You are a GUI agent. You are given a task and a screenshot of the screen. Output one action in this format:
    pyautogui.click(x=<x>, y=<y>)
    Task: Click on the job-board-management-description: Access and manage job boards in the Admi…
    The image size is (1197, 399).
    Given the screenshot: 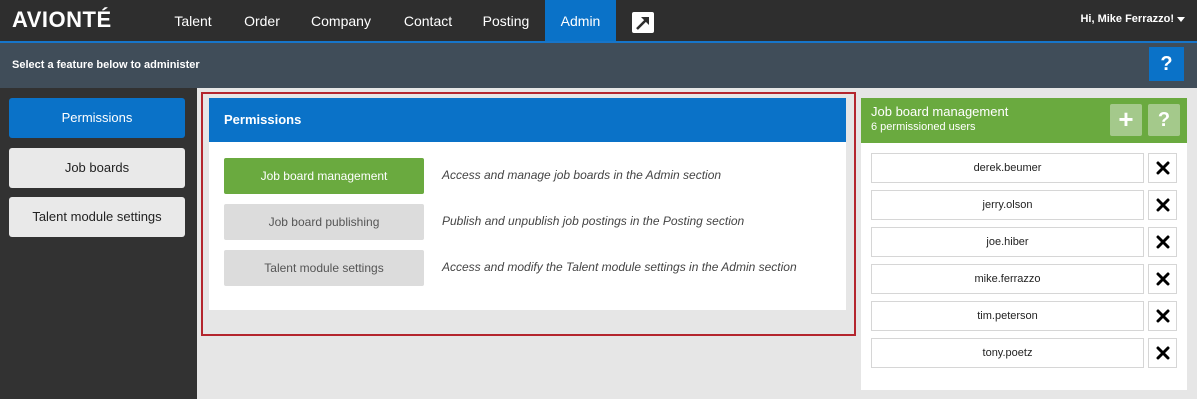 What is the action you would take?
    pyautogui.click(x=582, y=175)
    